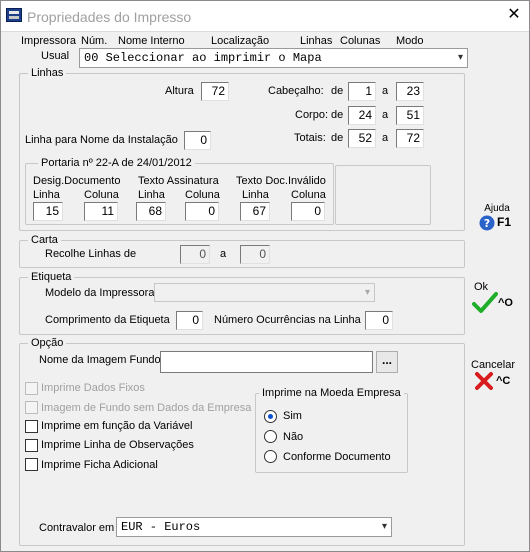 Image resolution: width=530 pixels, height=552 pixels. What do you see at coordinates (31, 388) in the screenshot?
I see `dados-fixos-checkbox` at bounding box center [31, 388].